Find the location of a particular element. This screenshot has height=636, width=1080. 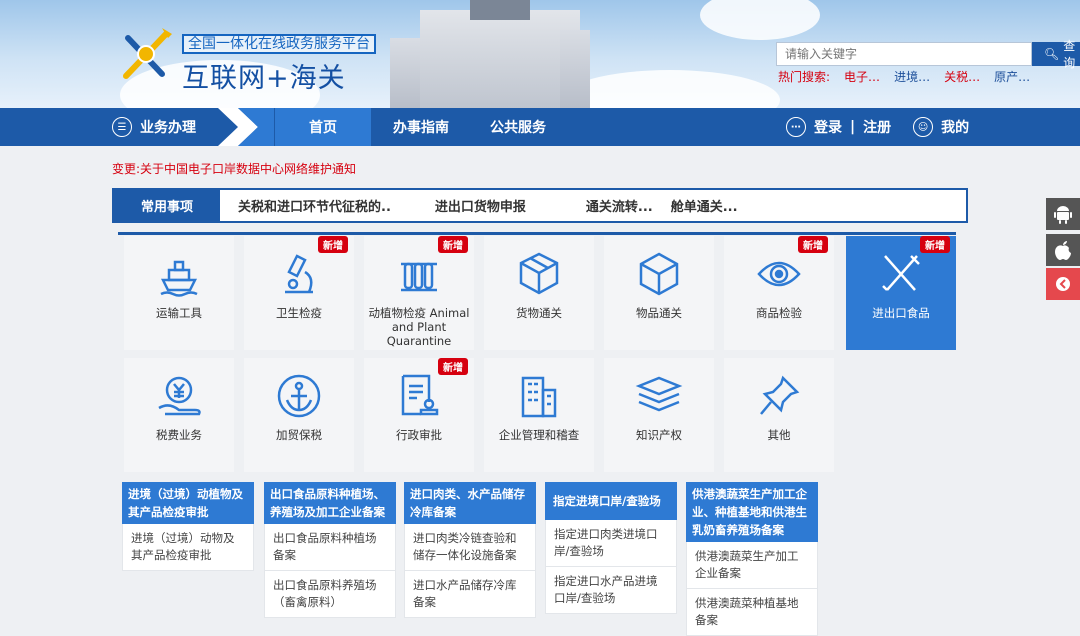

search-button: 🔍︎ 查询 is located at coordinates (1056, 54).